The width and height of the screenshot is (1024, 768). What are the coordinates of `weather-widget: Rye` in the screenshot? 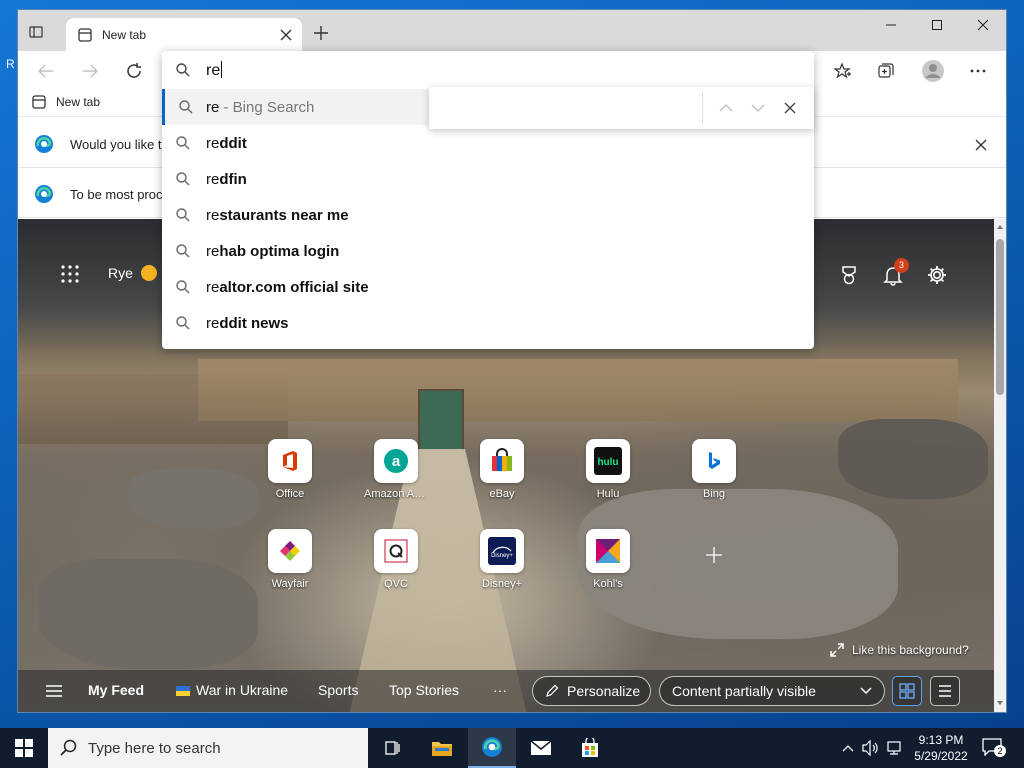 It's located at (132, 273).